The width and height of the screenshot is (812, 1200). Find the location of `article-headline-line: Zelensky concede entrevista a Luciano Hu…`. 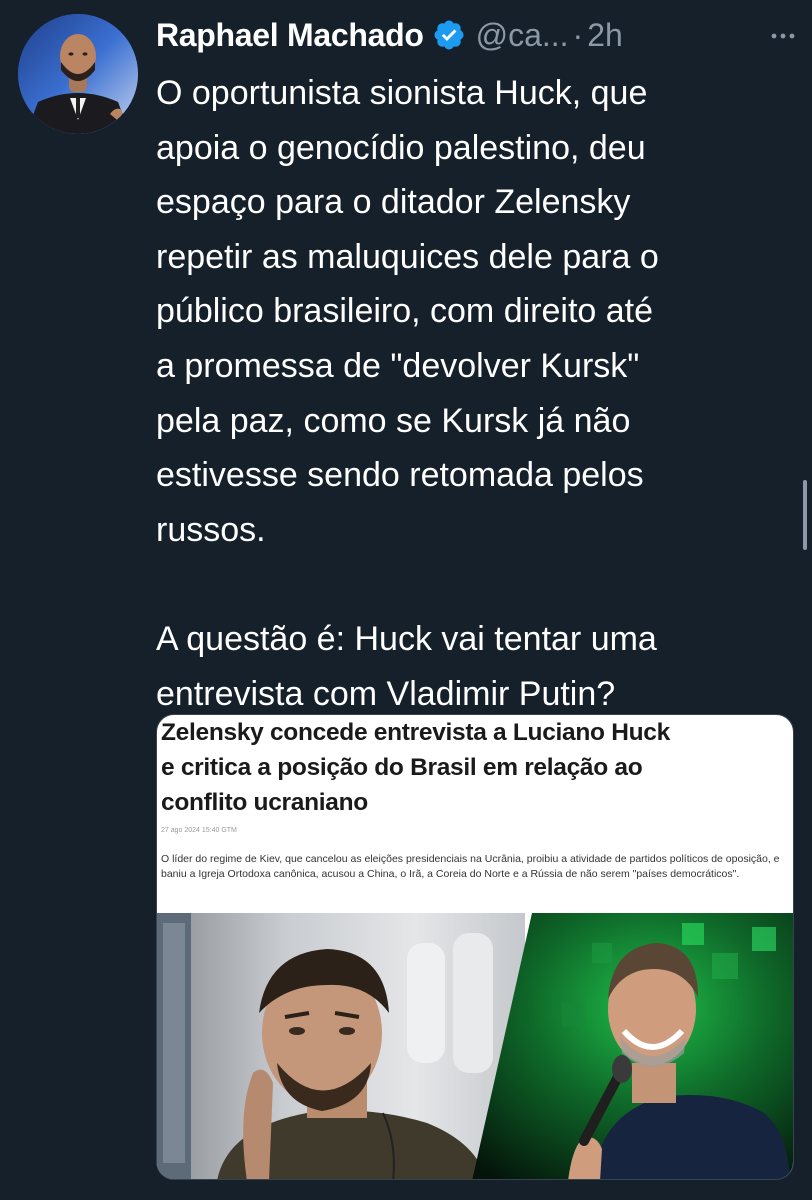

article-headline-line: Zelensky concede entrevista a Luciano Hu… is located at coordinates (415, 732).